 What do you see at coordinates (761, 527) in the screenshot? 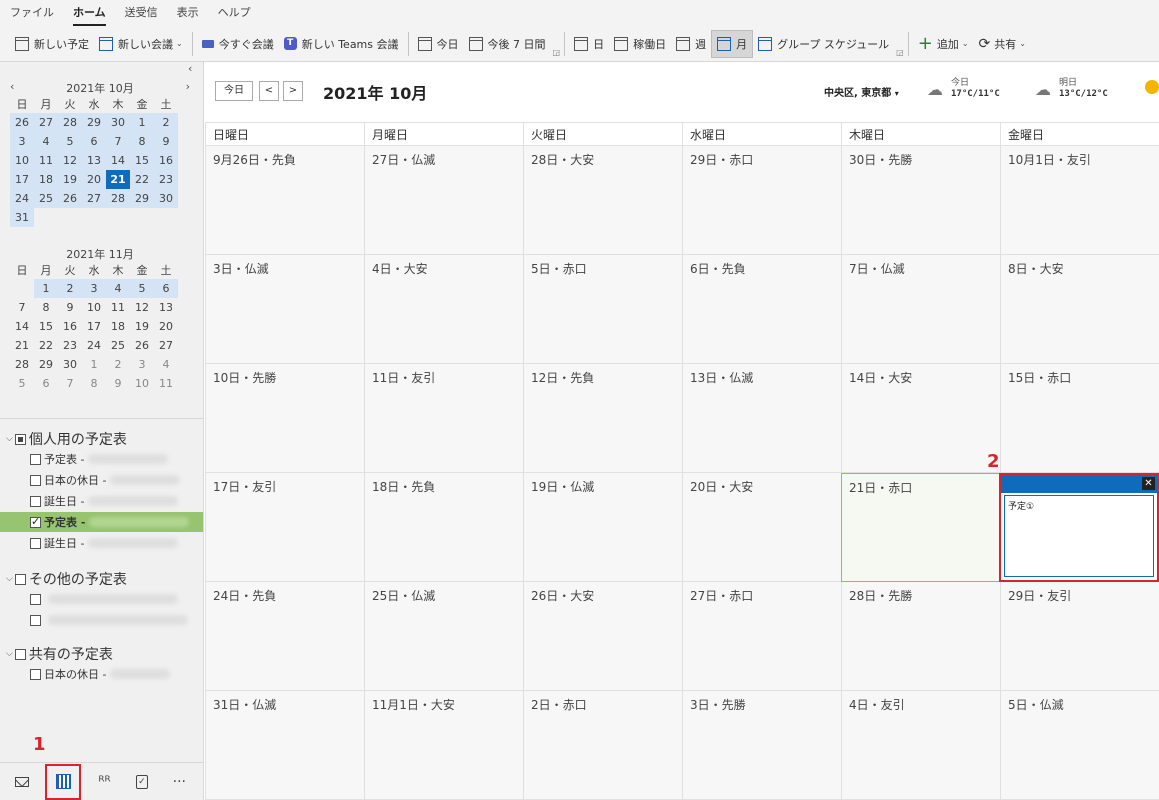
I see `day-cell: 20日・大安` at bounding box center [761, 527].